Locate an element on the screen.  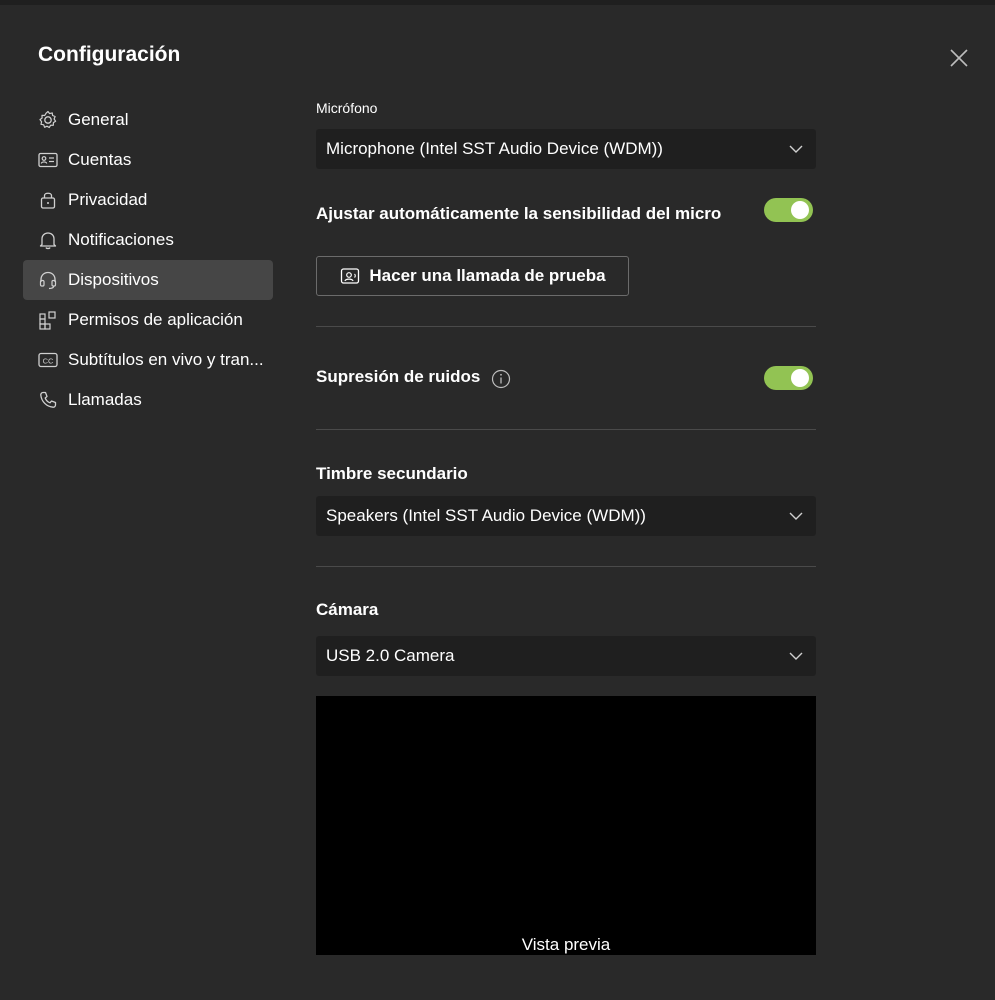
apps-icon is located at coordinates (48, 320).